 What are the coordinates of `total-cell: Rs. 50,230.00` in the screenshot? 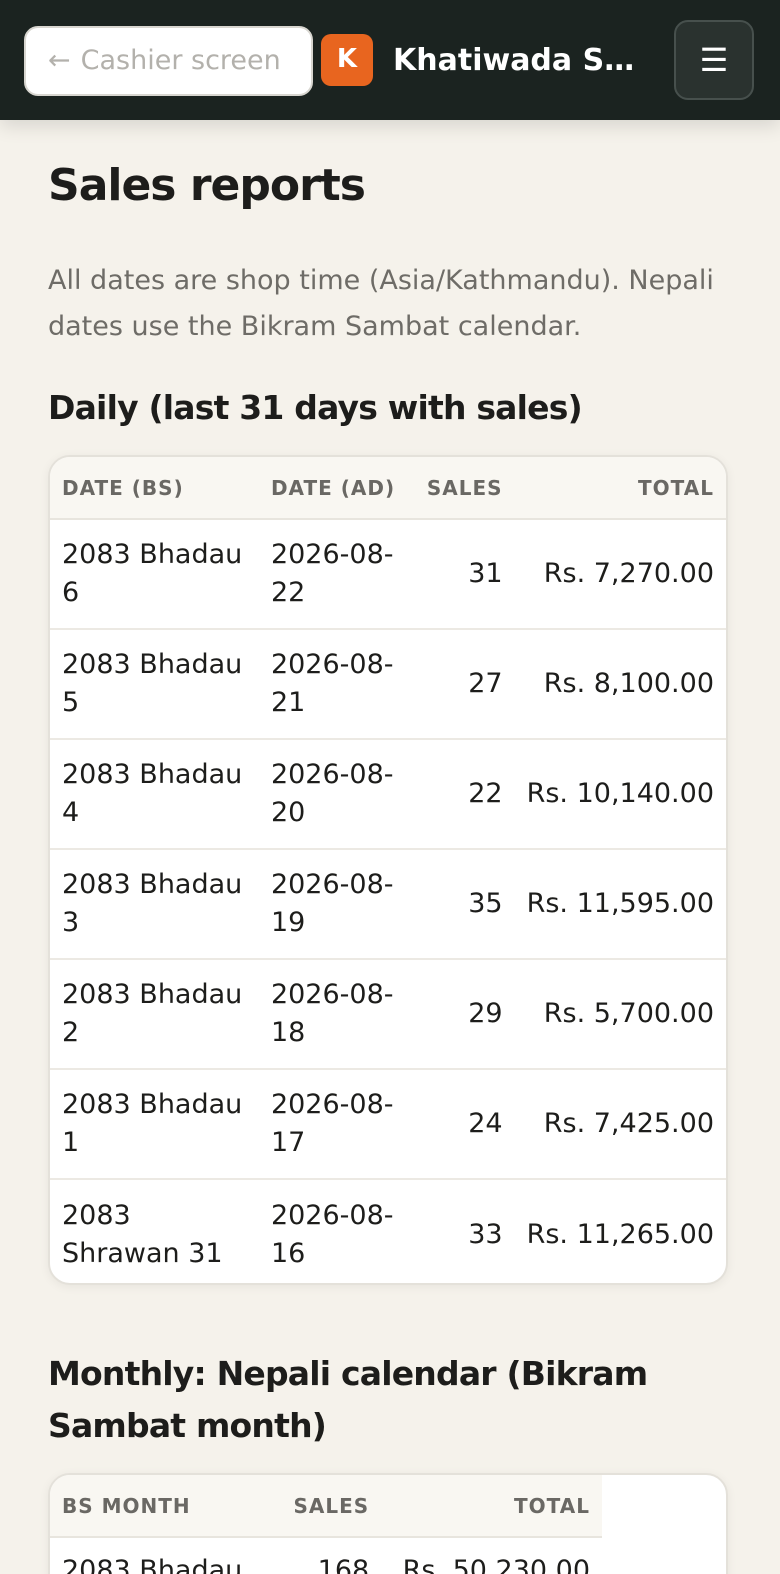 It's located at (496, 1564).